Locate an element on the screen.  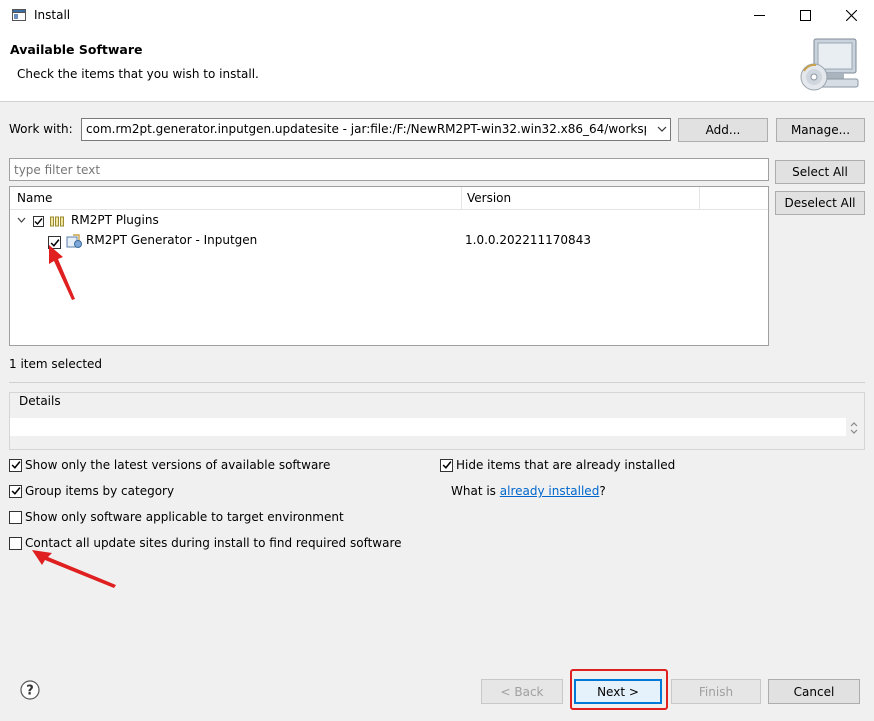
annotation-highlight-box is located at coordinates (619, 689).